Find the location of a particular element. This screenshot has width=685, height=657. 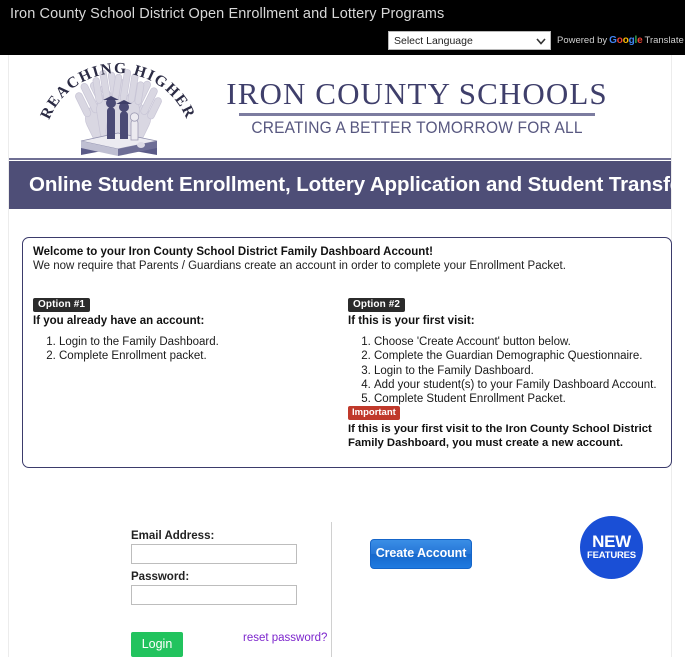

new-features-line2: FEATURES is located at coordinates (611, 555).